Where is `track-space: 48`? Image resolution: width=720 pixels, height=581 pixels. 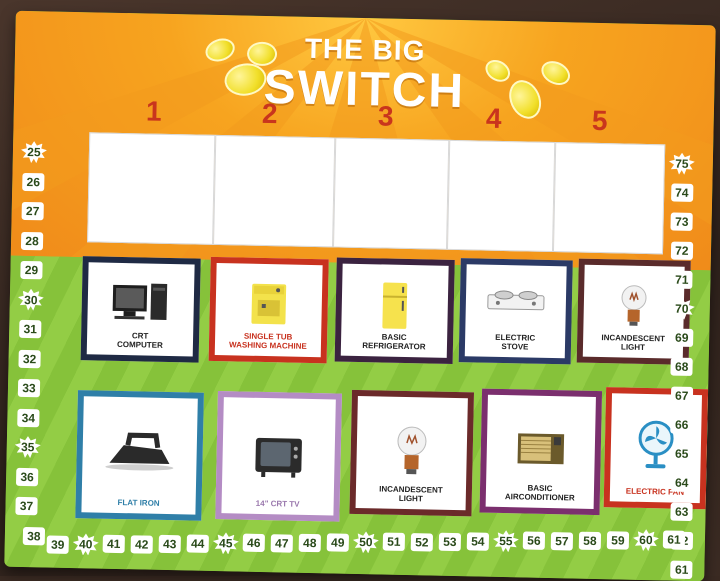 track-space: 48 is located at coordinates (310, 543).